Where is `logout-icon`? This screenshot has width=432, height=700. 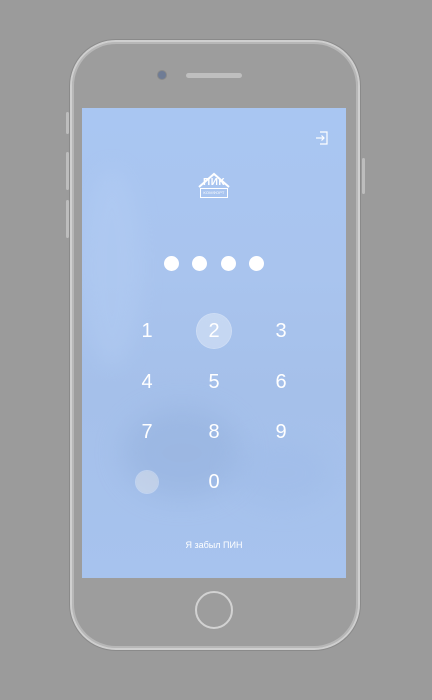
logout-icon is located at coordinates (322, 138).